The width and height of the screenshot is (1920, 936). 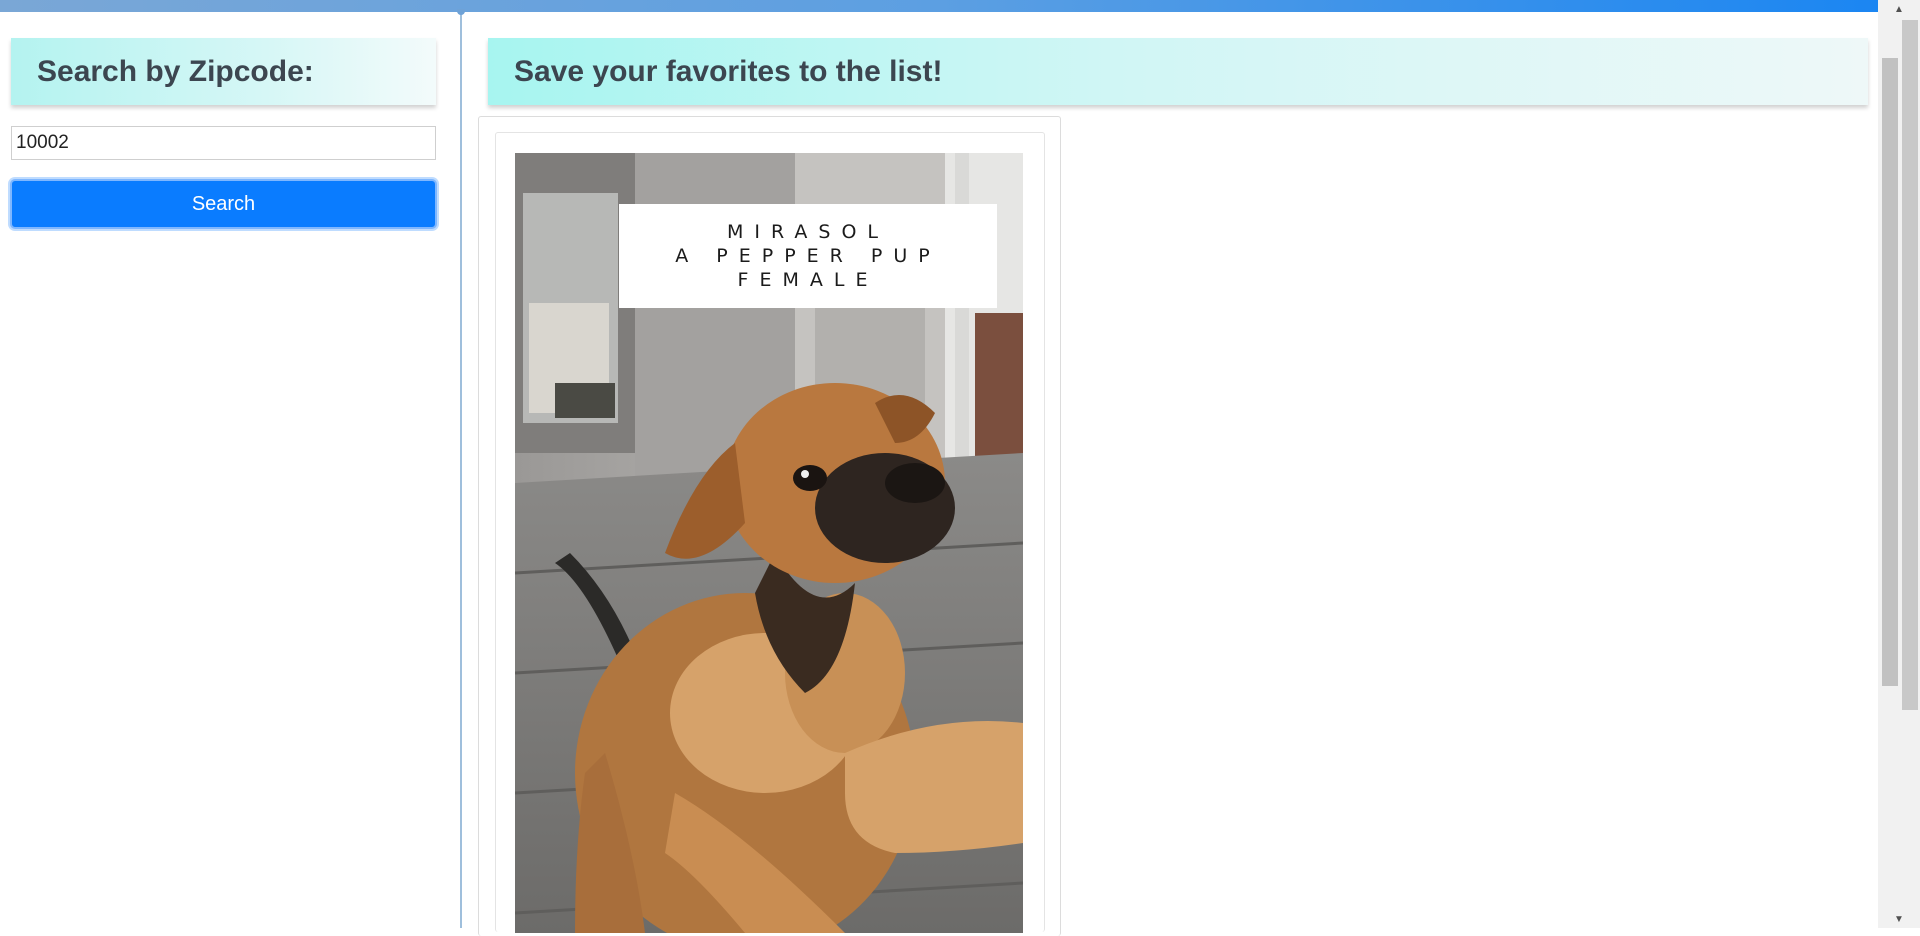 I want to click on search-button-label: Search, so click(x=223, y=203).